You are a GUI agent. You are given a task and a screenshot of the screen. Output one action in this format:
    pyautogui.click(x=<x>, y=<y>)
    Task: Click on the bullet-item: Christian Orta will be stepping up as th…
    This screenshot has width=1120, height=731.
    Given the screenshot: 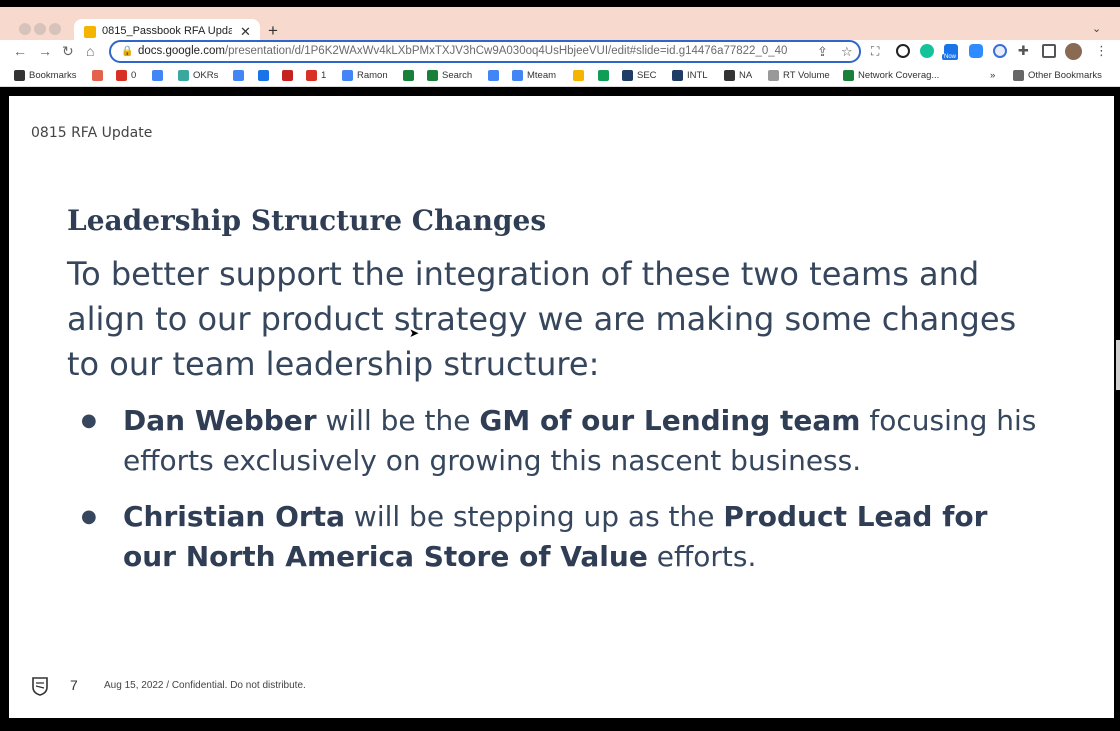 What is the action you would take?
    pyautogui.click(x=561, y=537)
    